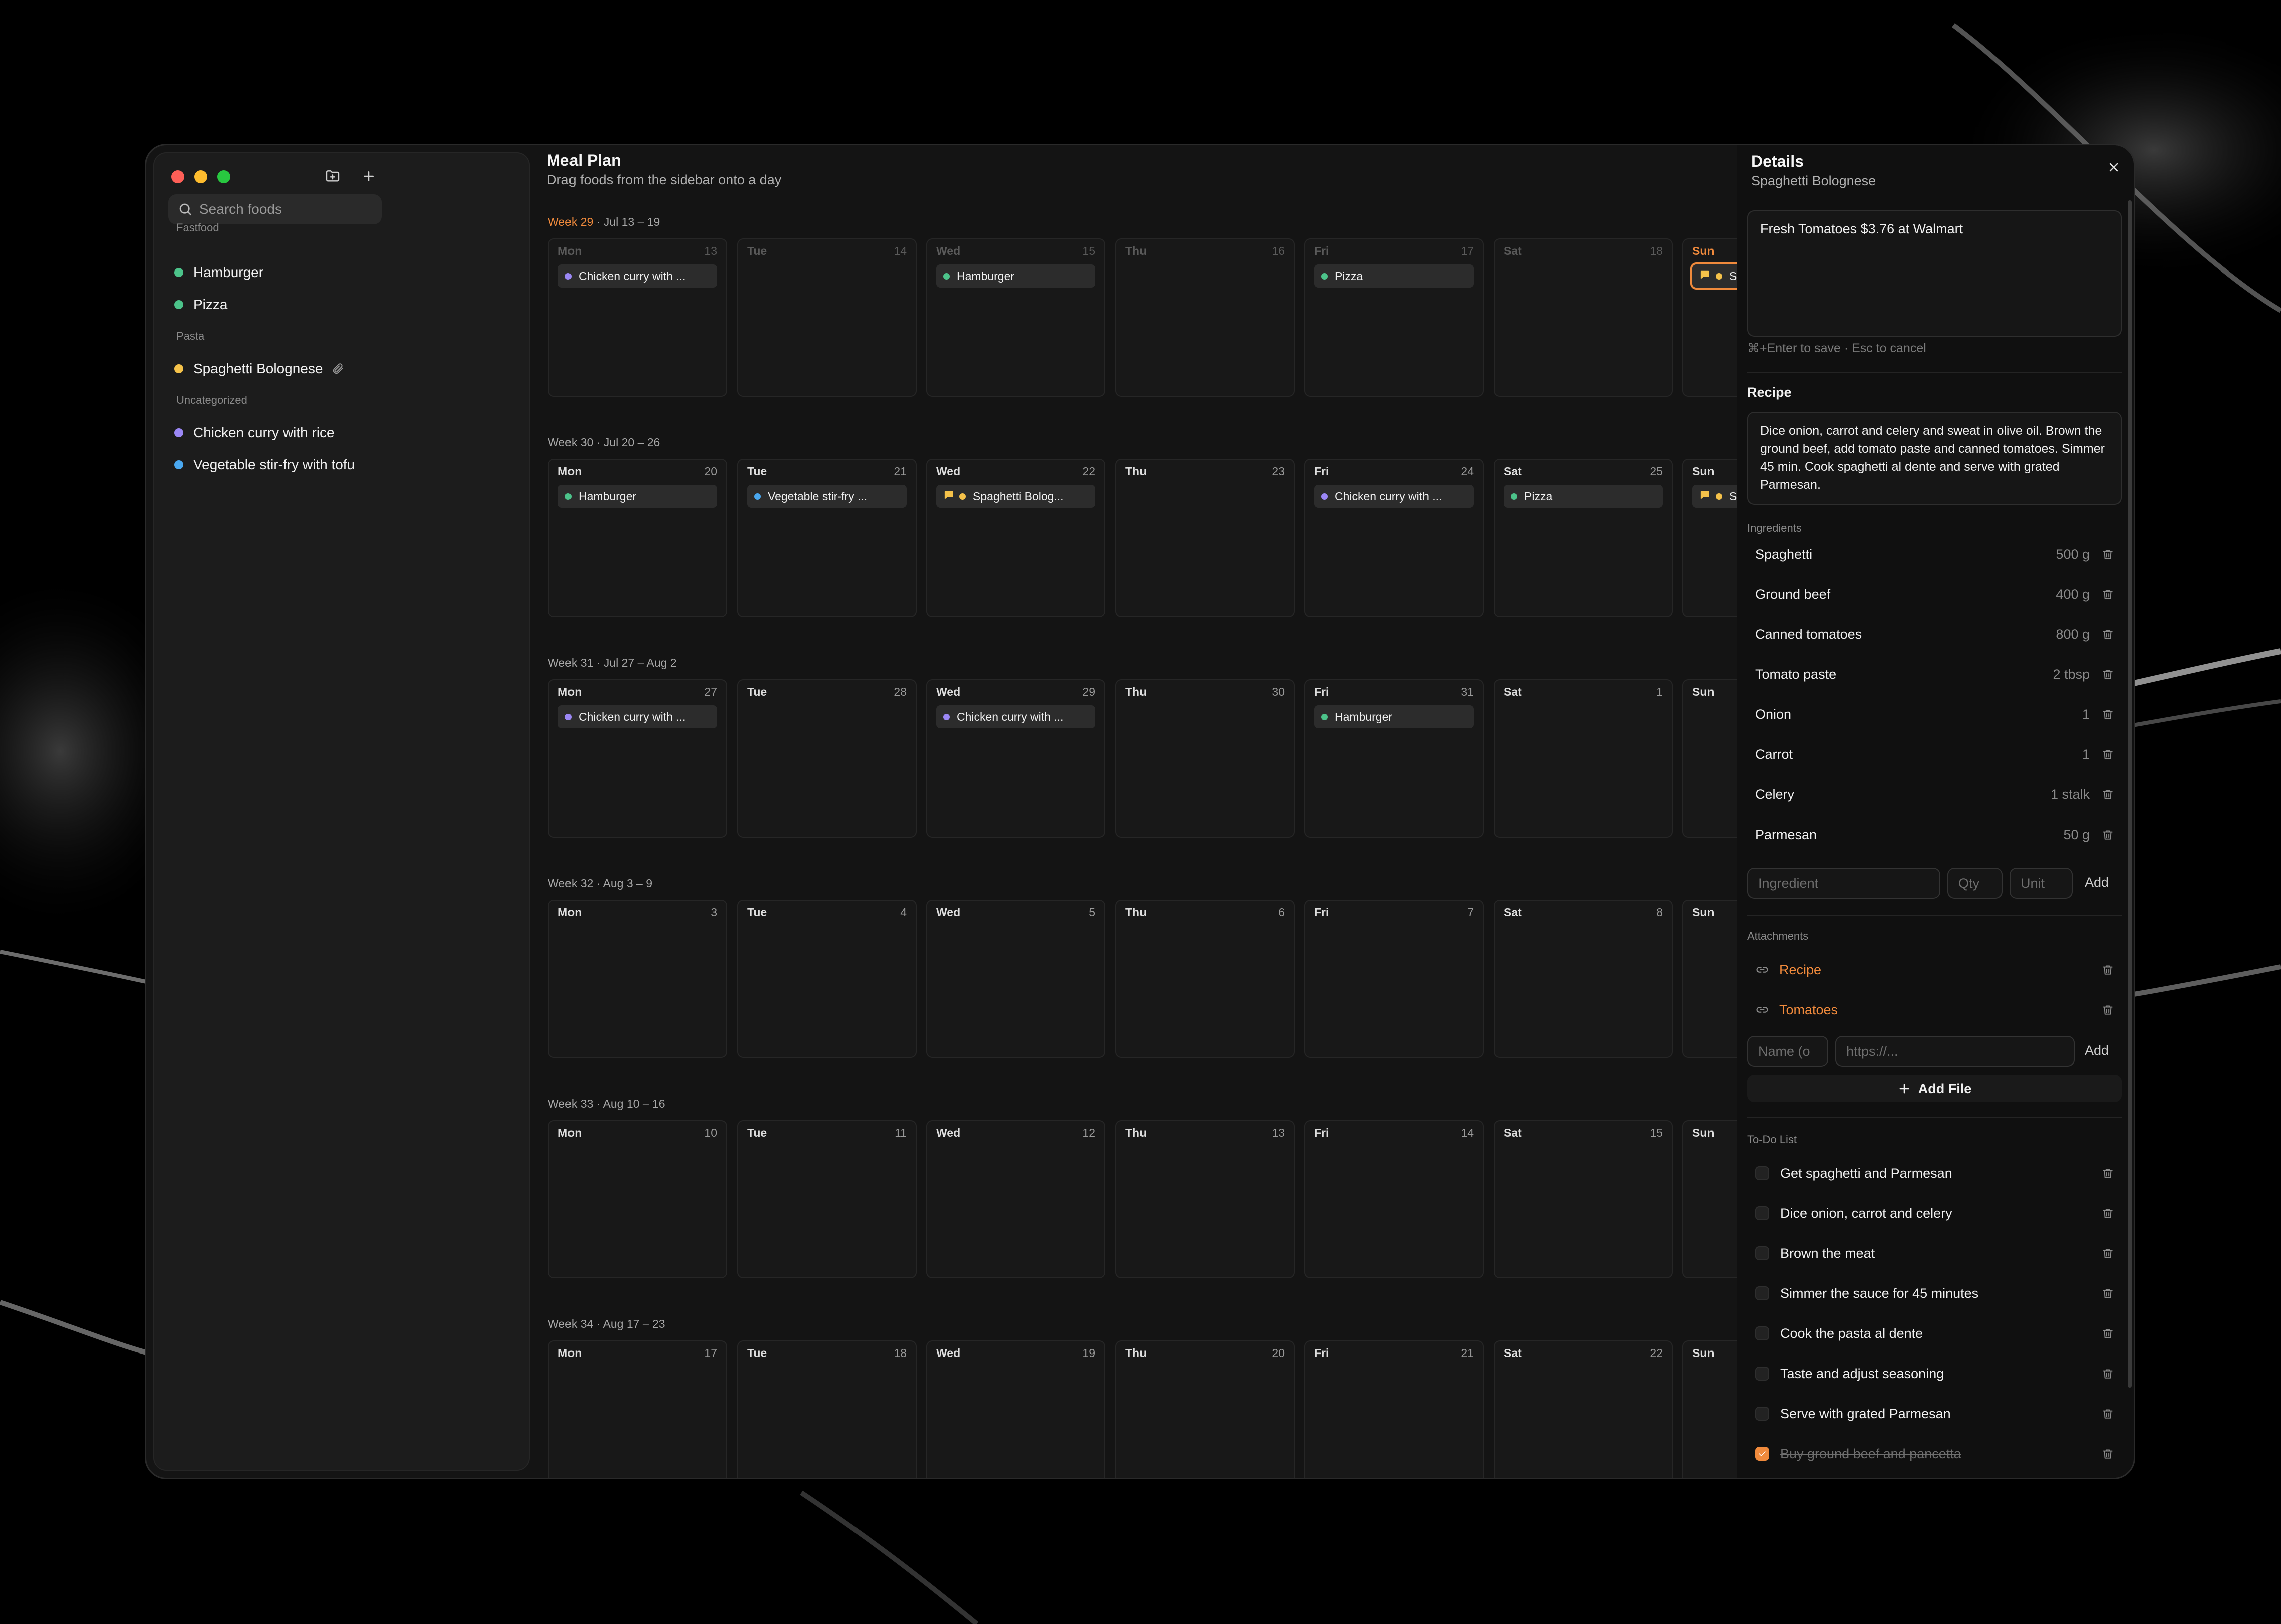 The image size is (2281, 1624). Describe the element at coordinates (178, 177) in the screenshot. I see `window-close-button` at that location.